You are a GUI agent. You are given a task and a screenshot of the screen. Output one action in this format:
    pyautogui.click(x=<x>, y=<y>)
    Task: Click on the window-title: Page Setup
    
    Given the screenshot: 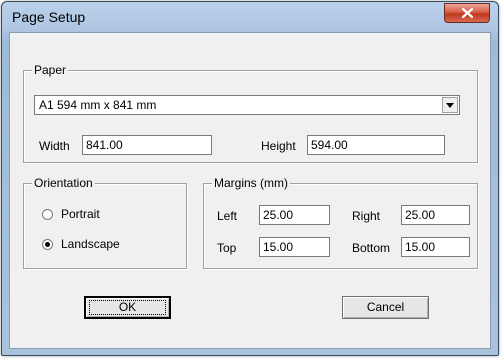 What is the action you would take?
    pyautogui.click(x=49, y=17)
    